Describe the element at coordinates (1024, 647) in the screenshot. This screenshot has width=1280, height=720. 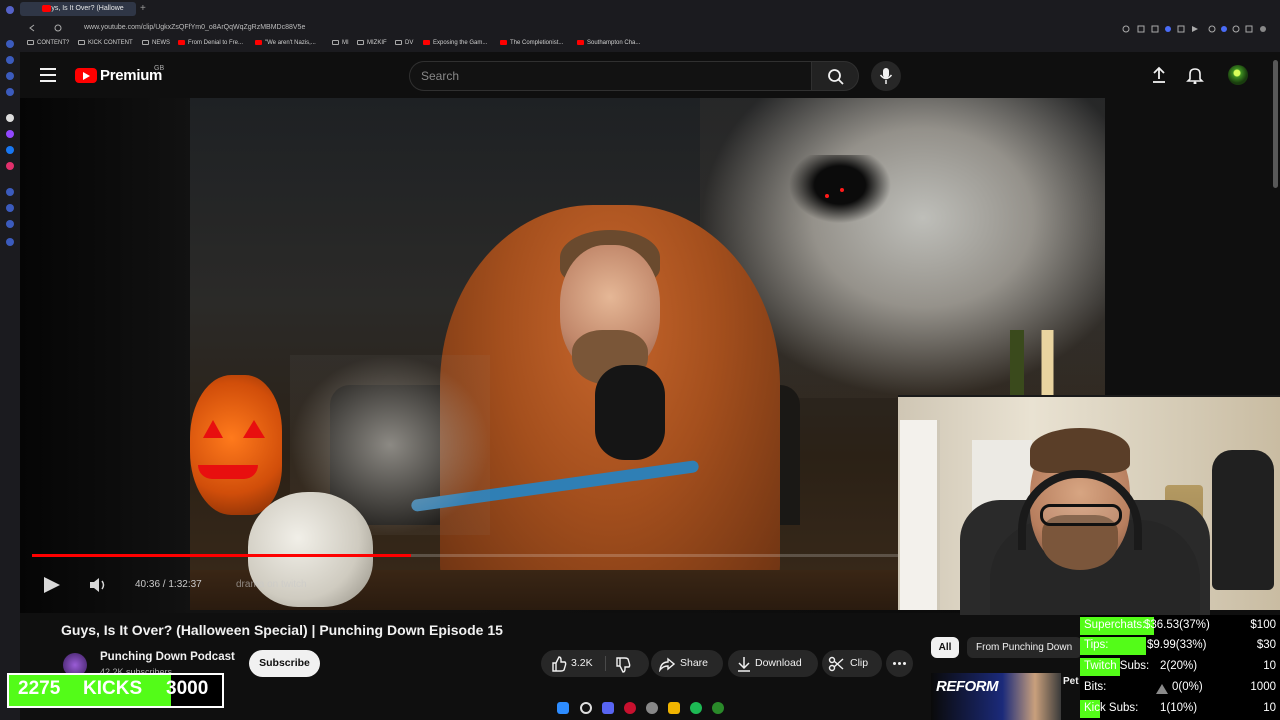
I see `filter-chip-from-channel: From Punching Down` at that location.